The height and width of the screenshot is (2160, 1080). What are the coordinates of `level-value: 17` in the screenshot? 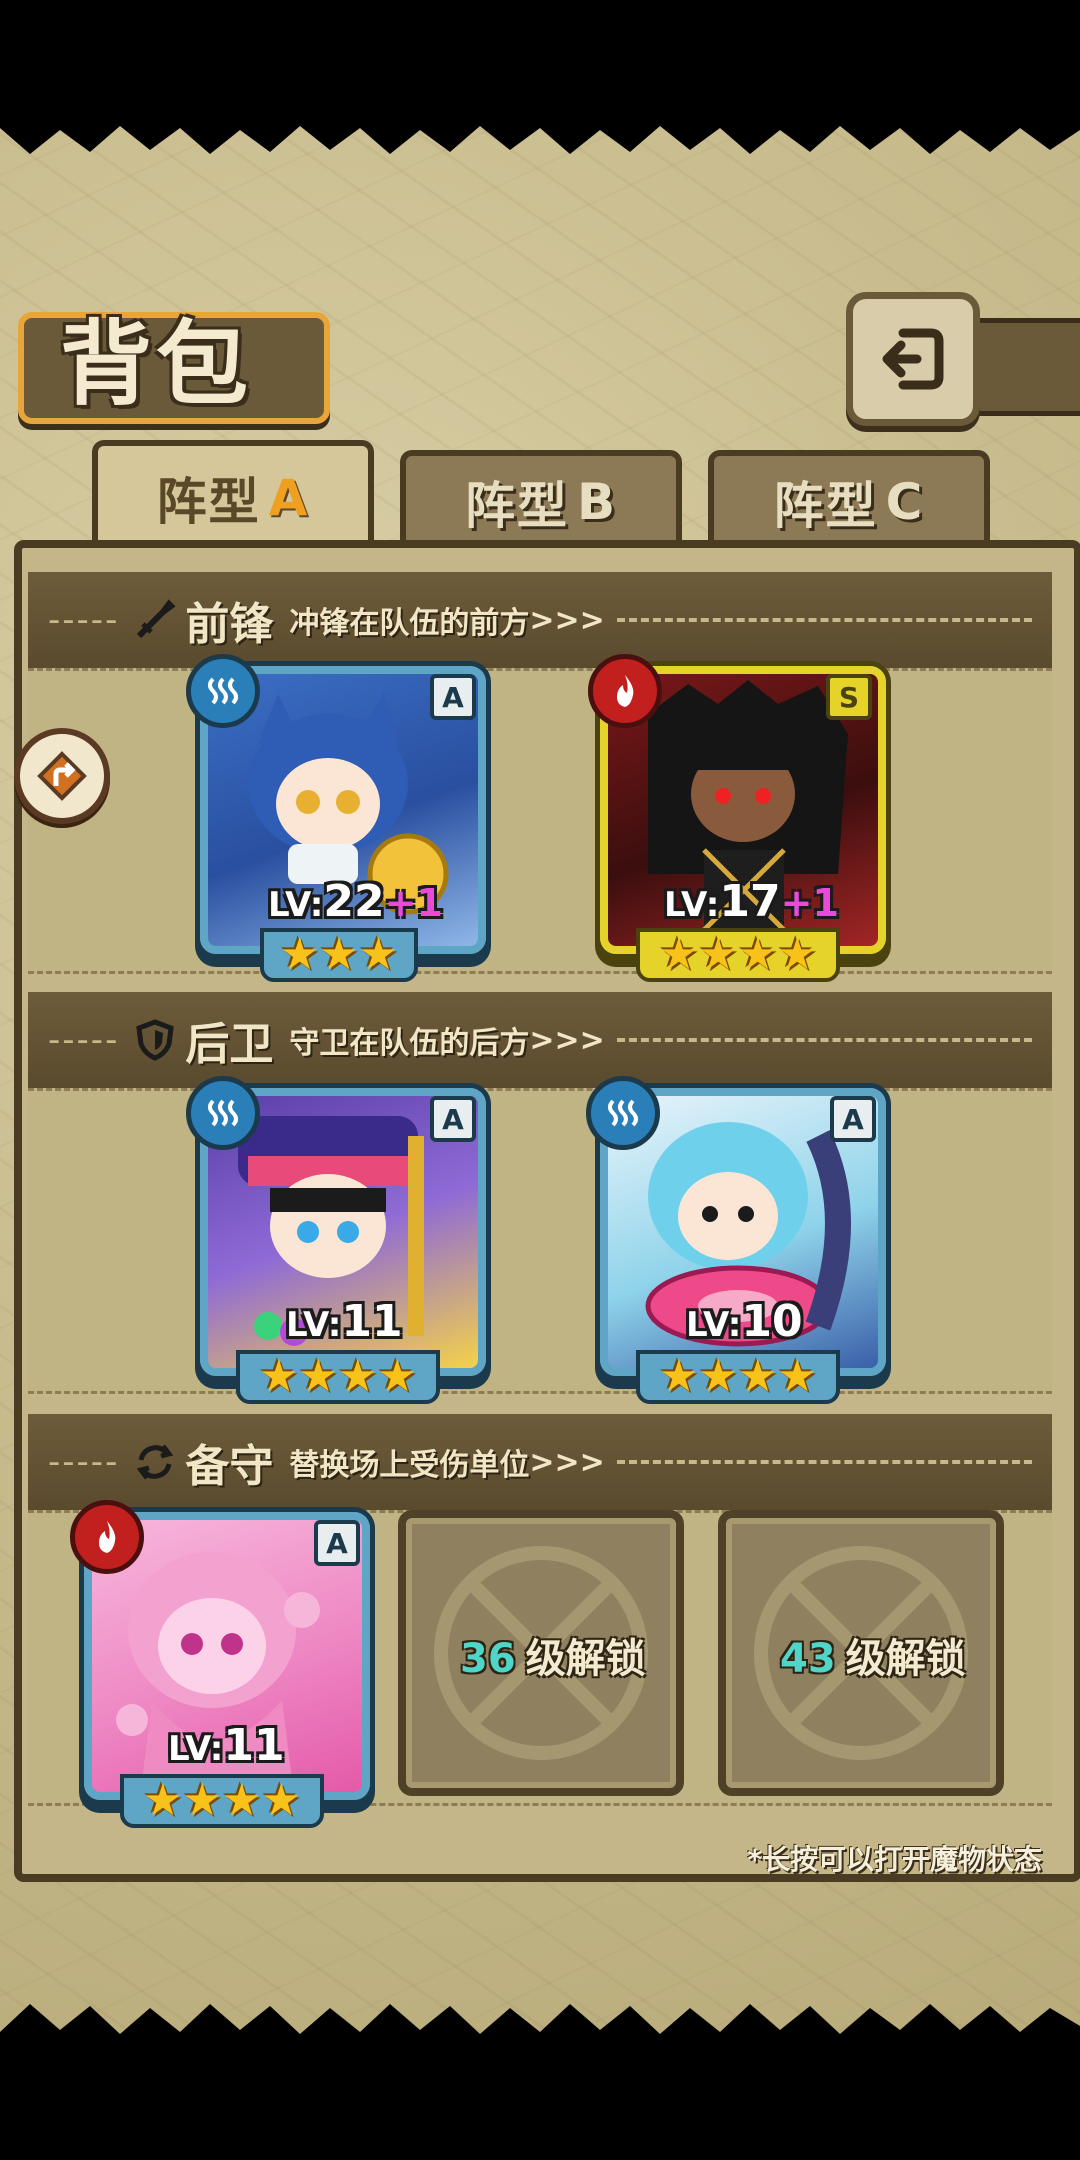 It's located at (750, 901).